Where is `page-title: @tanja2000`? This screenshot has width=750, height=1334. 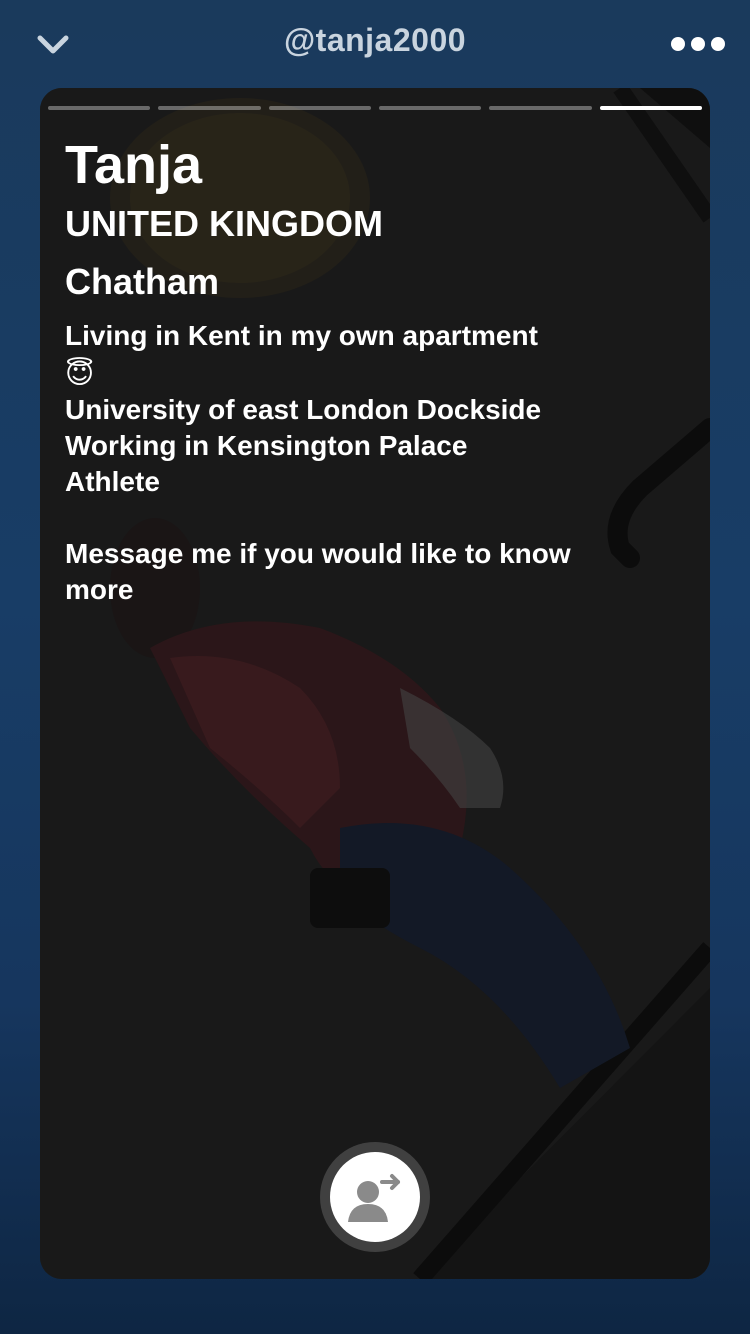
page-title: @tanja2000 is located at coordinates (375, 40).